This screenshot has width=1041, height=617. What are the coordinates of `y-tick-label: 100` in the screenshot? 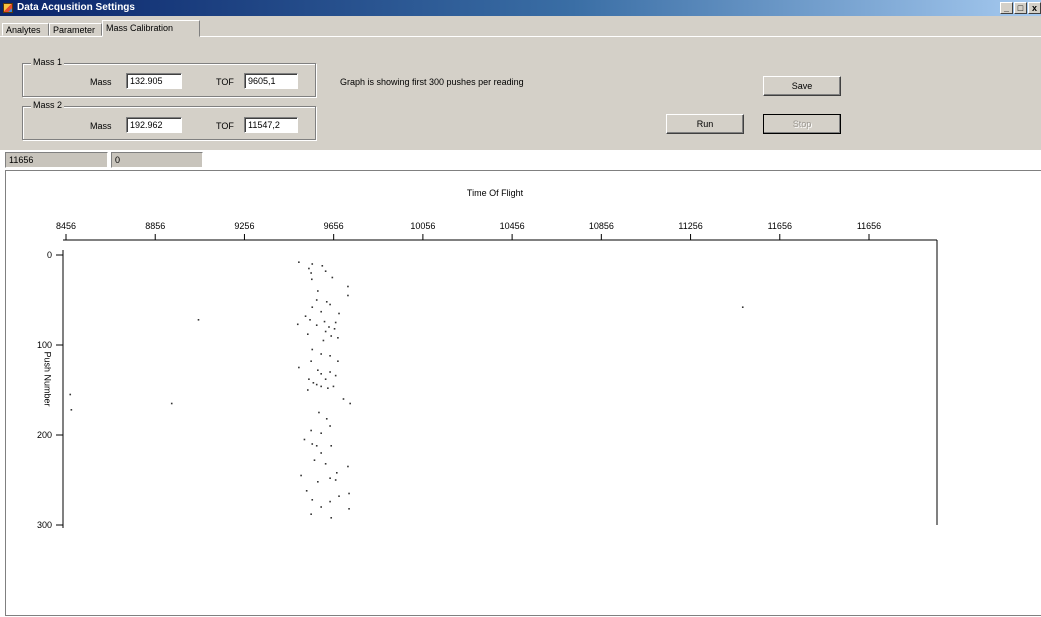 It's located at (44, 345).